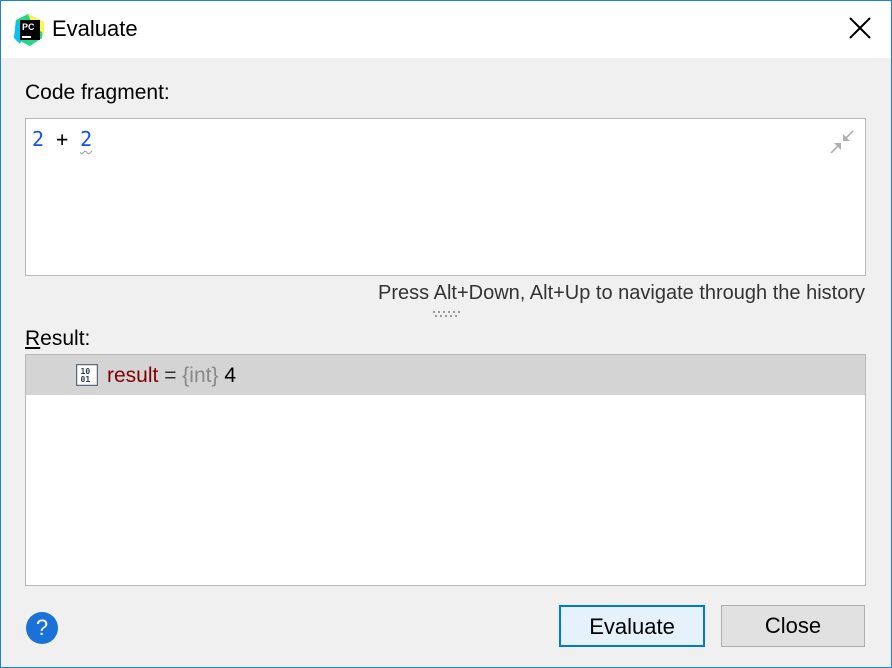 This screenshot has width=892, height=668. What do you see at coordinates (97, 92) in the screenshot?
I see `code-fragment-label: Code fragment:` at bounding box center [97, 92].